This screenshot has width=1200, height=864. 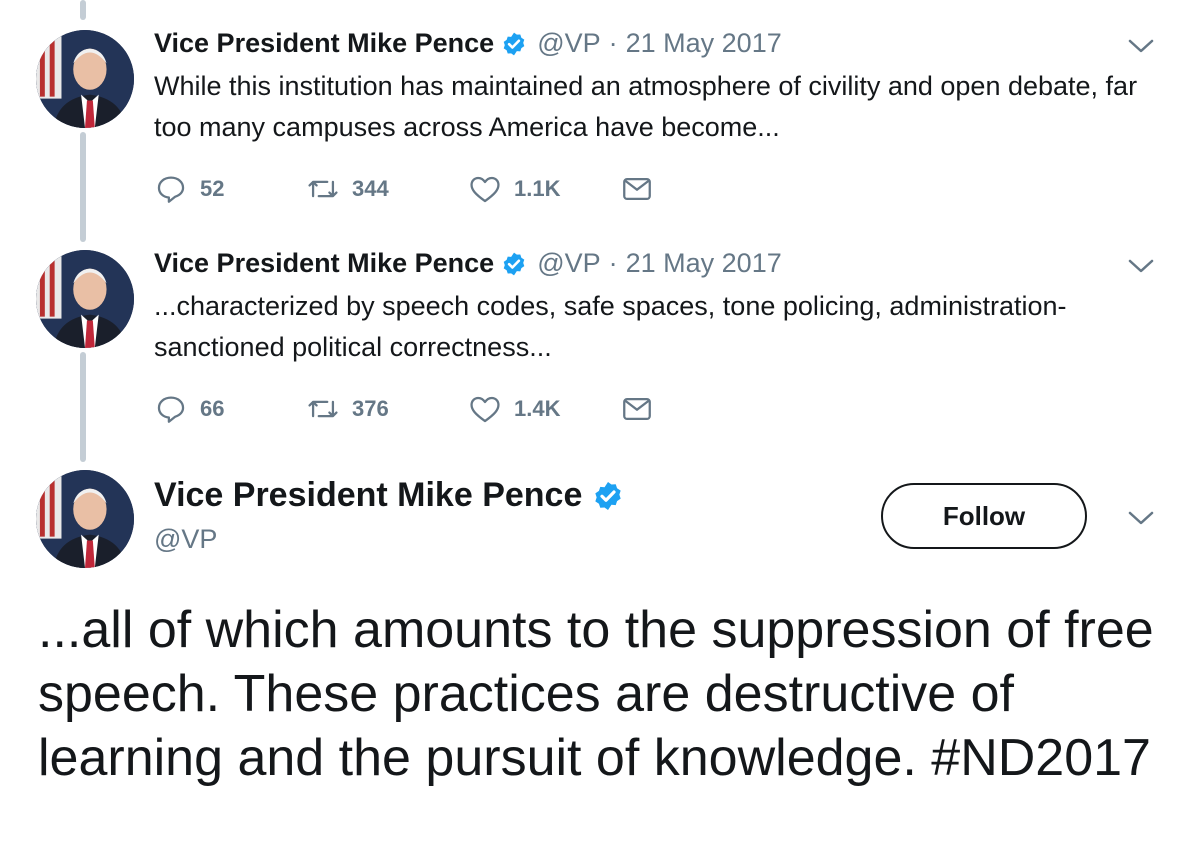 I want to click on reply-count: 52, so click(x=212, y=188).